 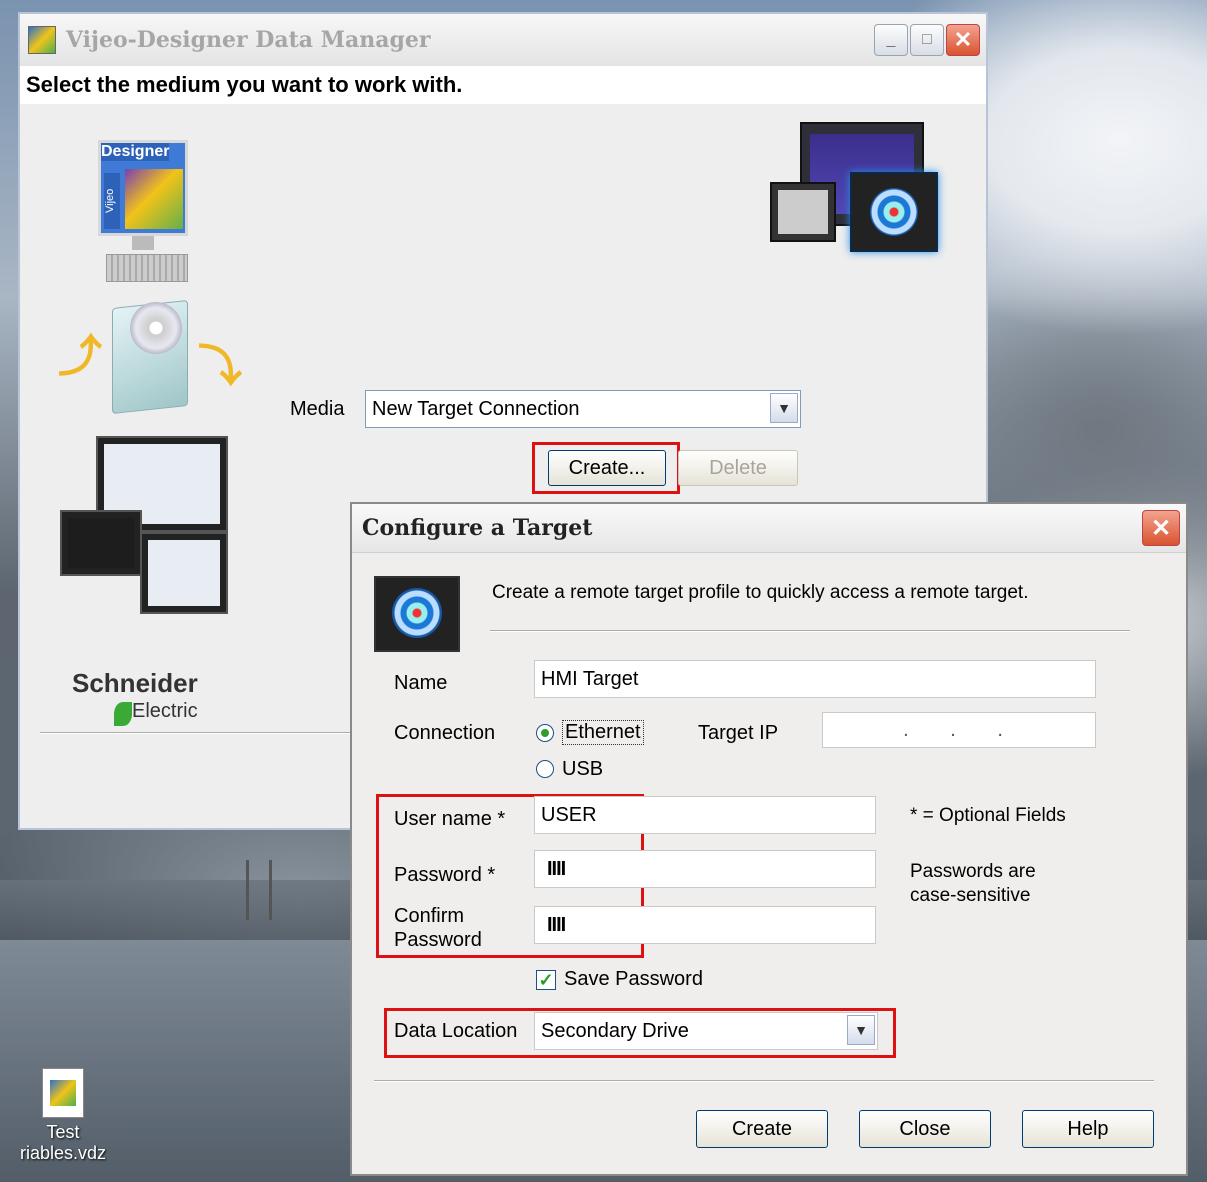 I want to click on target-ip-label: Target IP, so click(x=738, y=733).